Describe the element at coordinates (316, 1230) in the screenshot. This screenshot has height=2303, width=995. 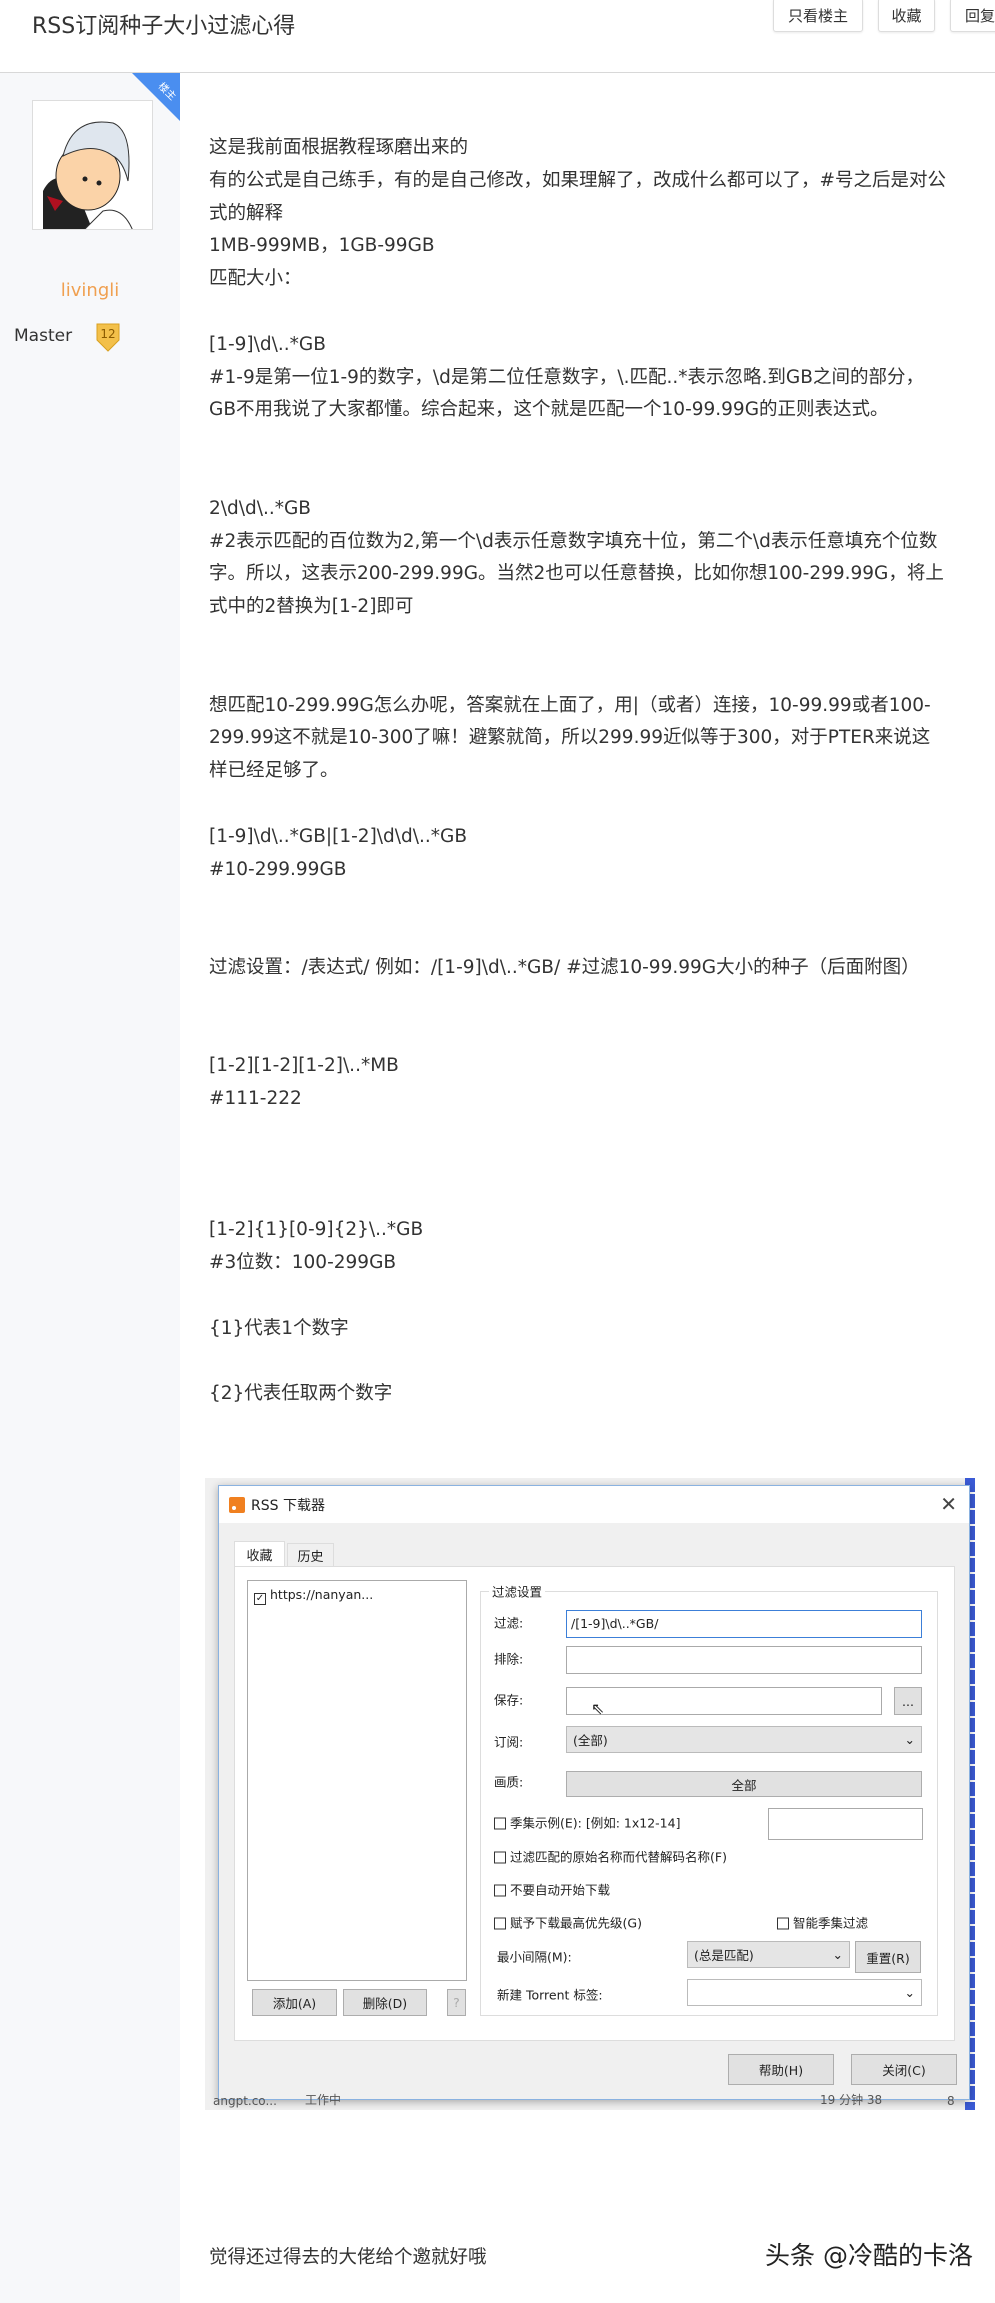
I see `post-line: [1-2]{1}[0-9]{2}\..*GB` at that location.